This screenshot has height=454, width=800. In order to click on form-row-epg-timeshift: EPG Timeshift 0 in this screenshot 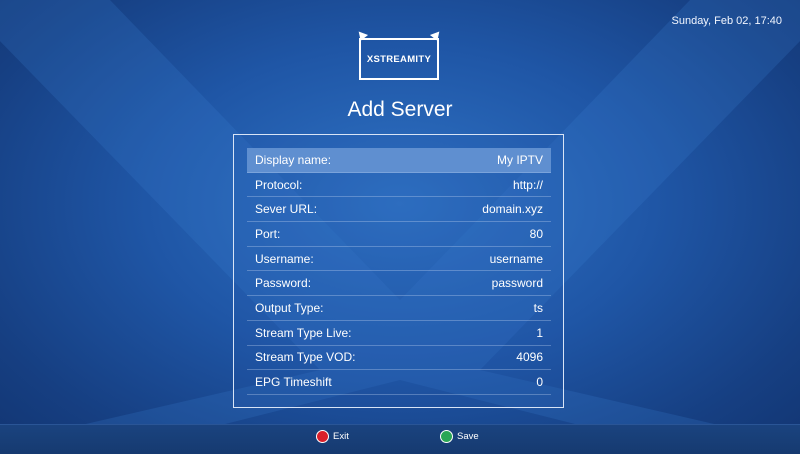, I will do `click(399, 382)`.